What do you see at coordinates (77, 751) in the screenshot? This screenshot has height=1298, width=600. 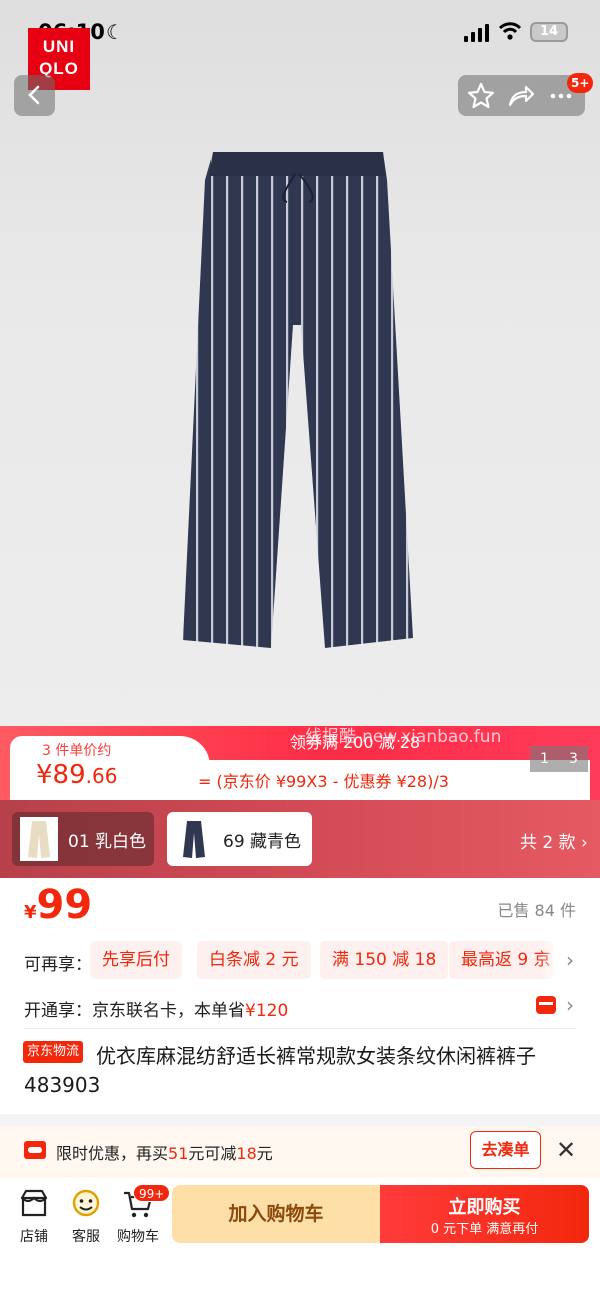 I see `per-unit-label: 3 件单价约` at bounding box center [77, 751].